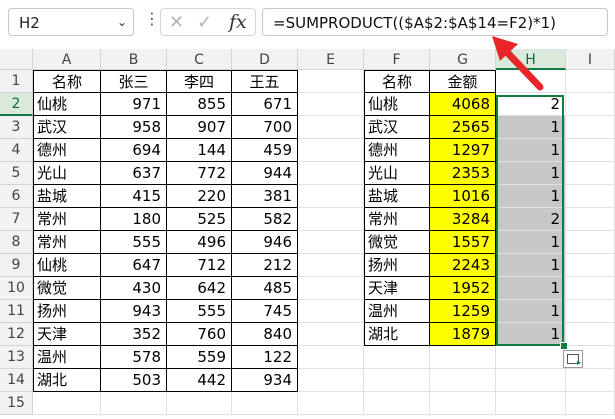 The height and width of the screenshot is (419, 615). I want to click on cell-I15, so click(590, 403).